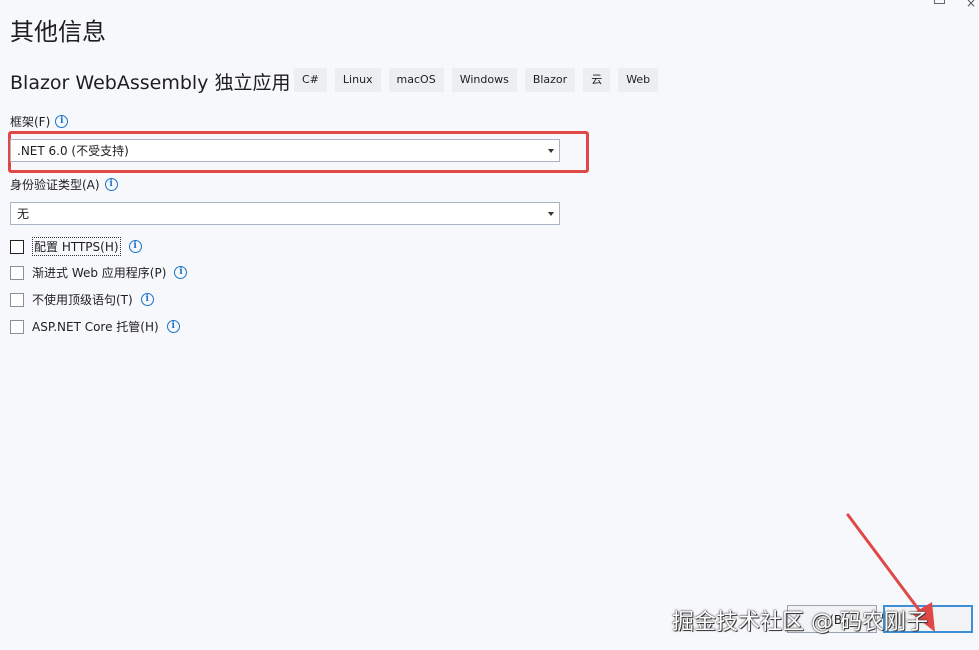  I want to click on auth-select: 无, so click(285, 213).